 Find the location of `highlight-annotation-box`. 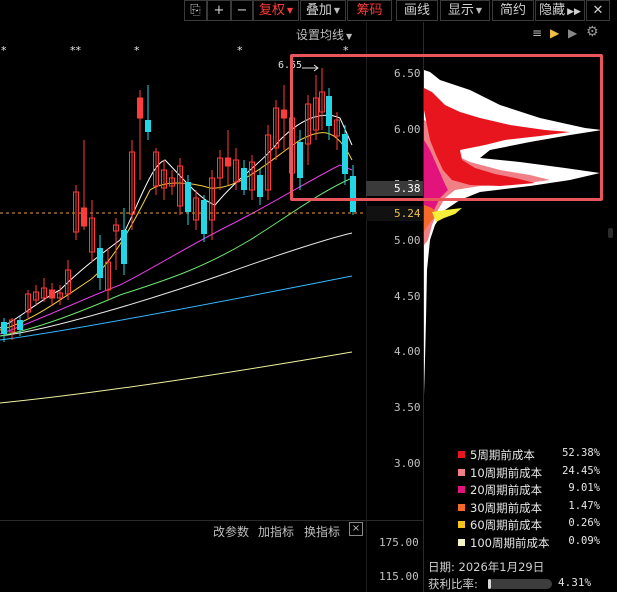

highlight-annotation-box is located at coordinates (446, 127).